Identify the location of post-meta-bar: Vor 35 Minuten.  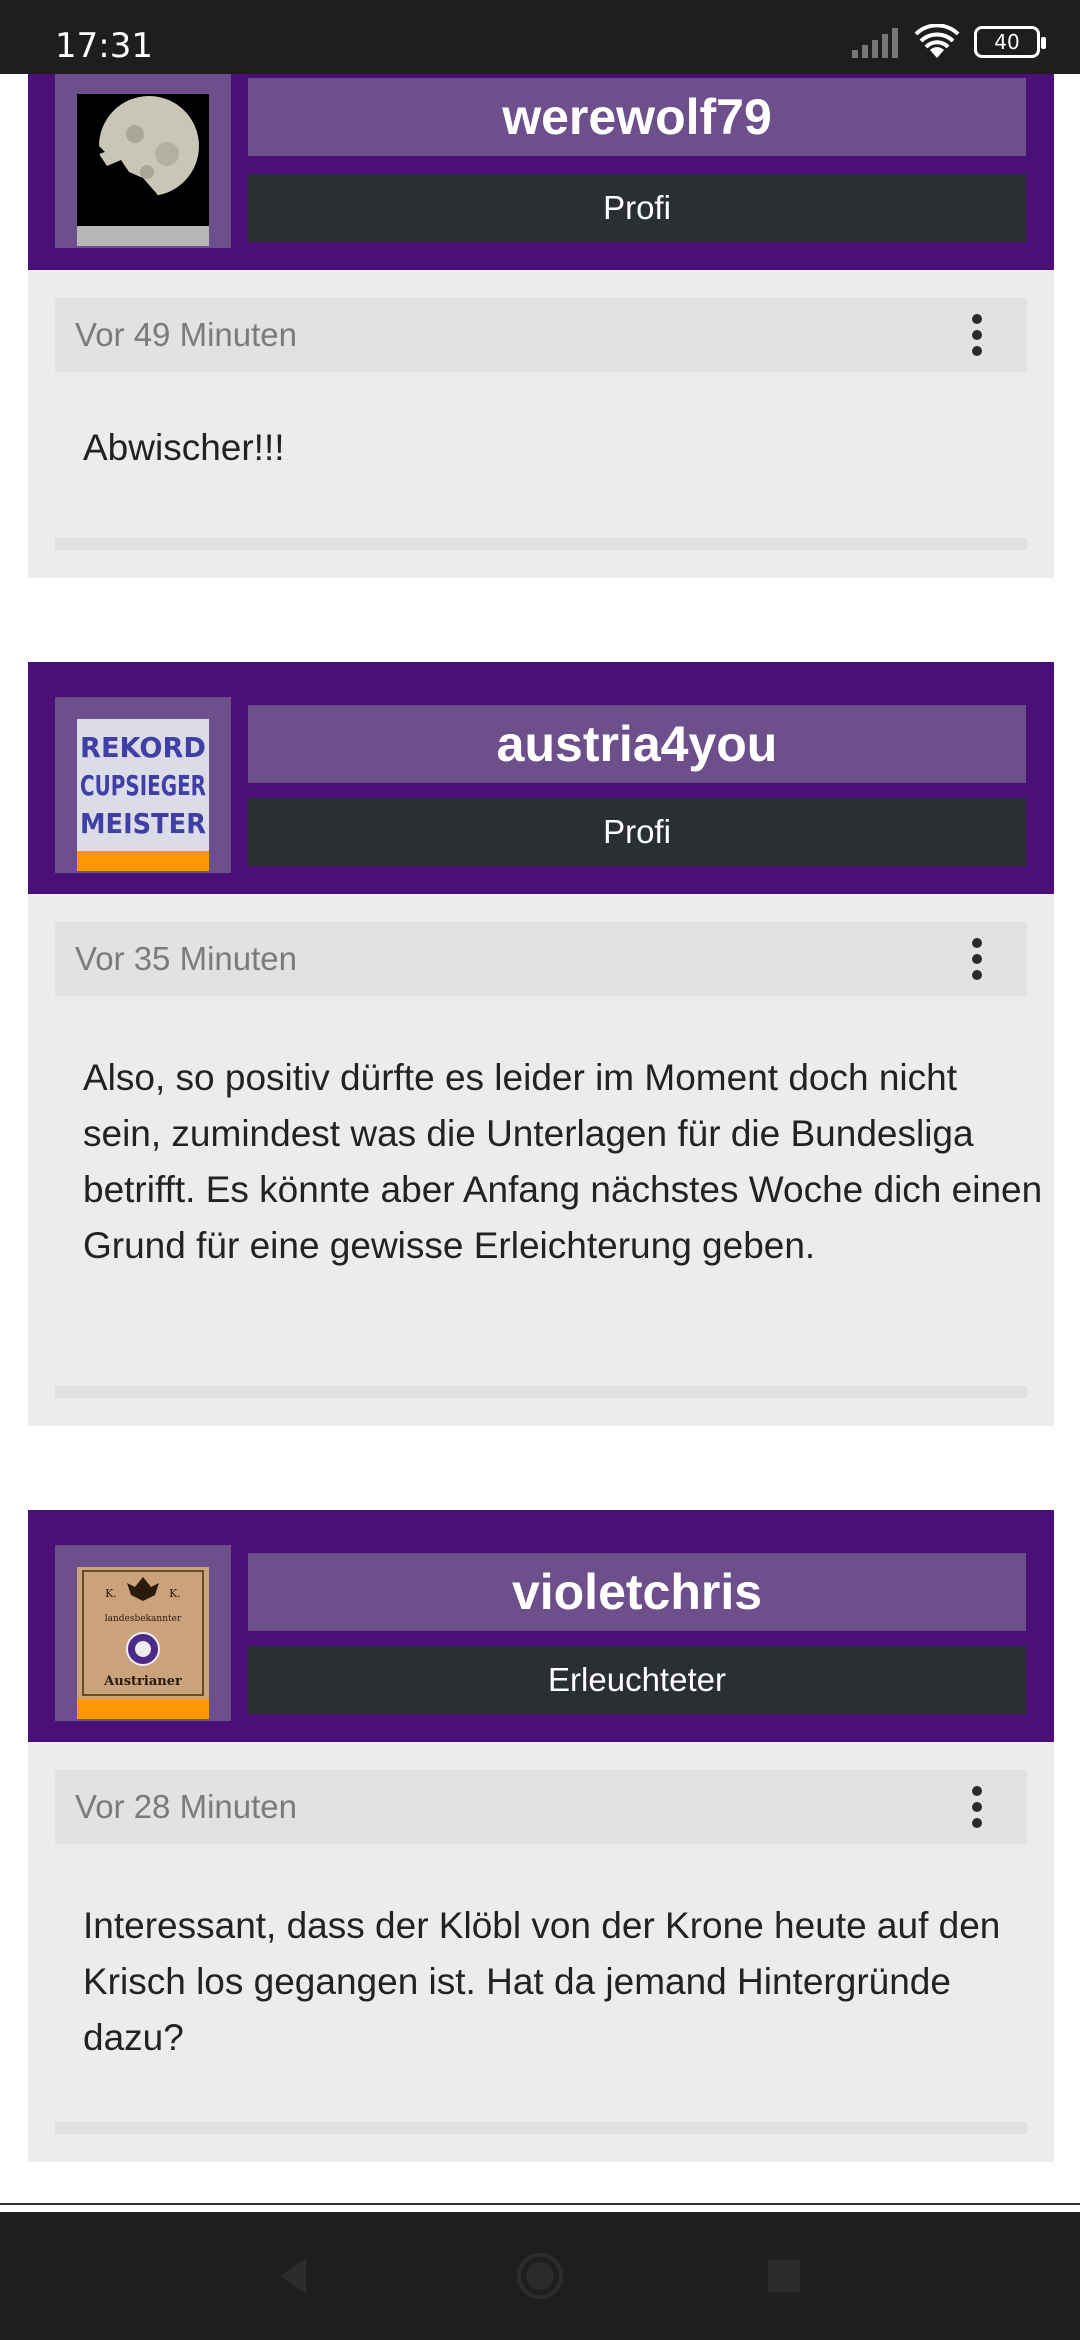
(541, 959).